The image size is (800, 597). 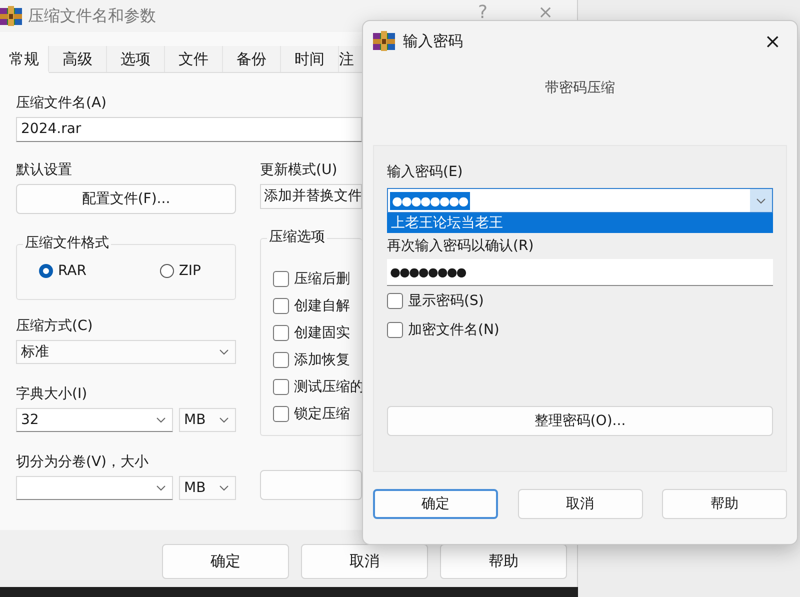 What do you see at coordinates (322, 359) in the screenshot?
I see `checkbox-label: 添加恢复` at bounding box center [322, 359].